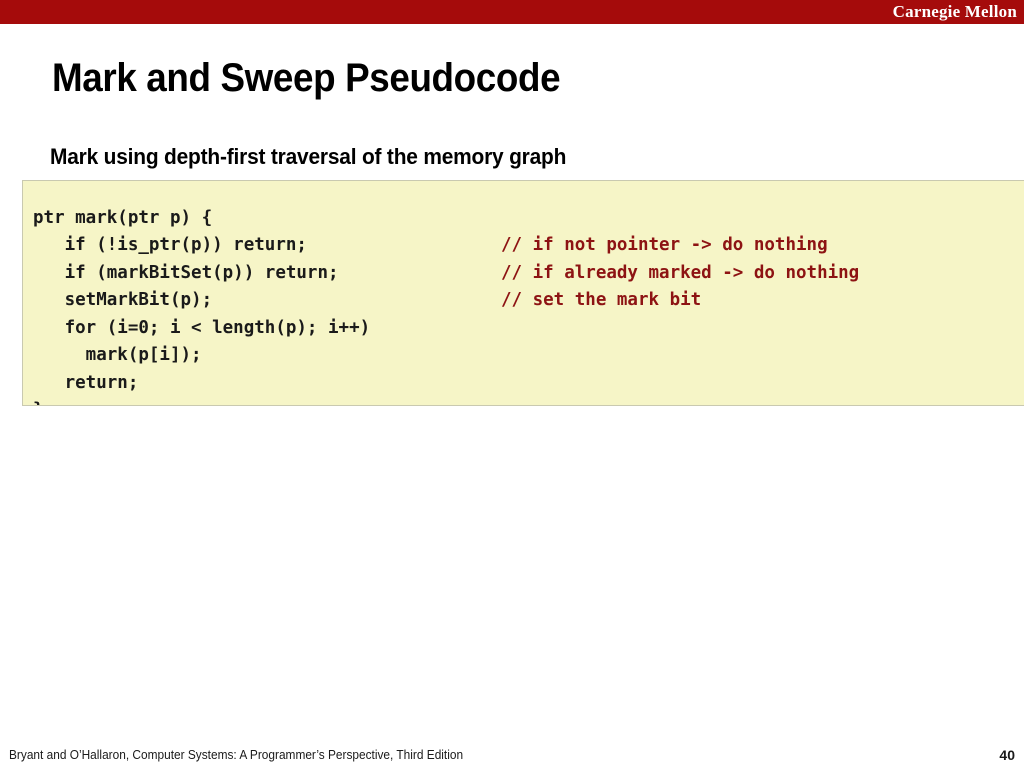 The image size is (1024, 768). Describe the element at coordinates (954, 11) in the screenshot. I see `institution-name: Carnegie Mellon` at that location.